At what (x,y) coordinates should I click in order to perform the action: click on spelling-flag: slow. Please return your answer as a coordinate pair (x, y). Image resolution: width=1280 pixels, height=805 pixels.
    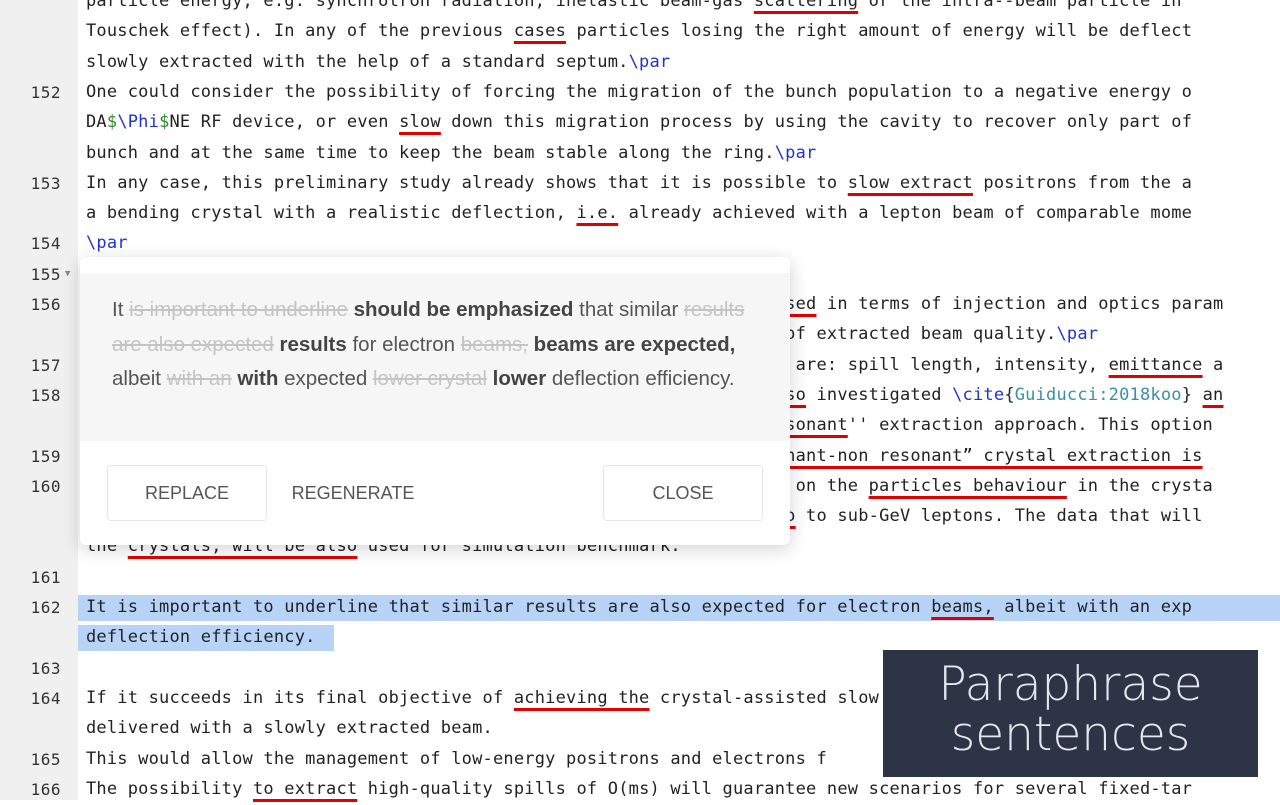
    Looking at the image, I should click on (420, 122).